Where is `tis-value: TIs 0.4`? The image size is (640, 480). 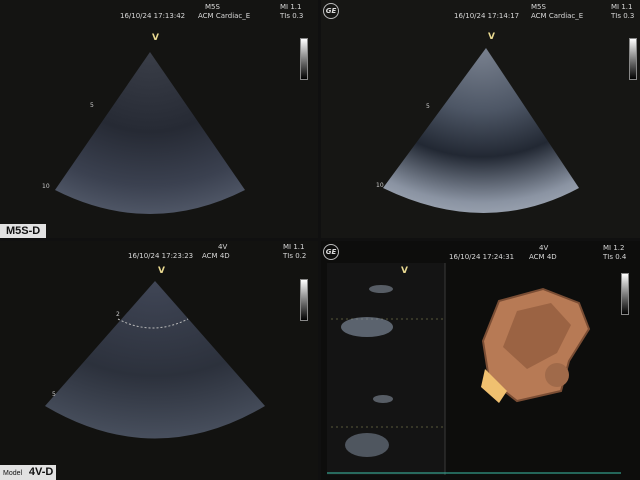
tis-value: TIs 0.4 is located at coordinates (615, 257).